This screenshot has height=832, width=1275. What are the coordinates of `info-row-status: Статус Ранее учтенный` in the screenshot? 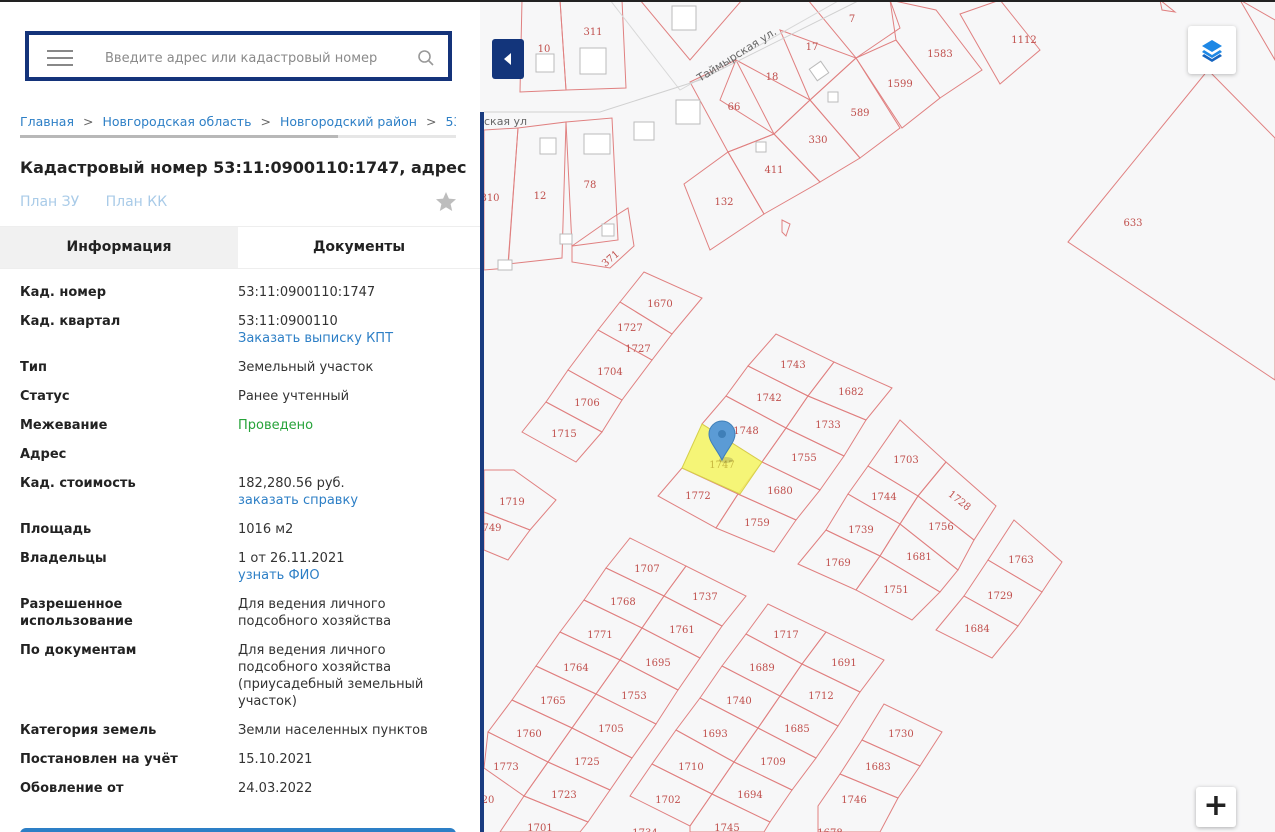 It's located at (240, 396).